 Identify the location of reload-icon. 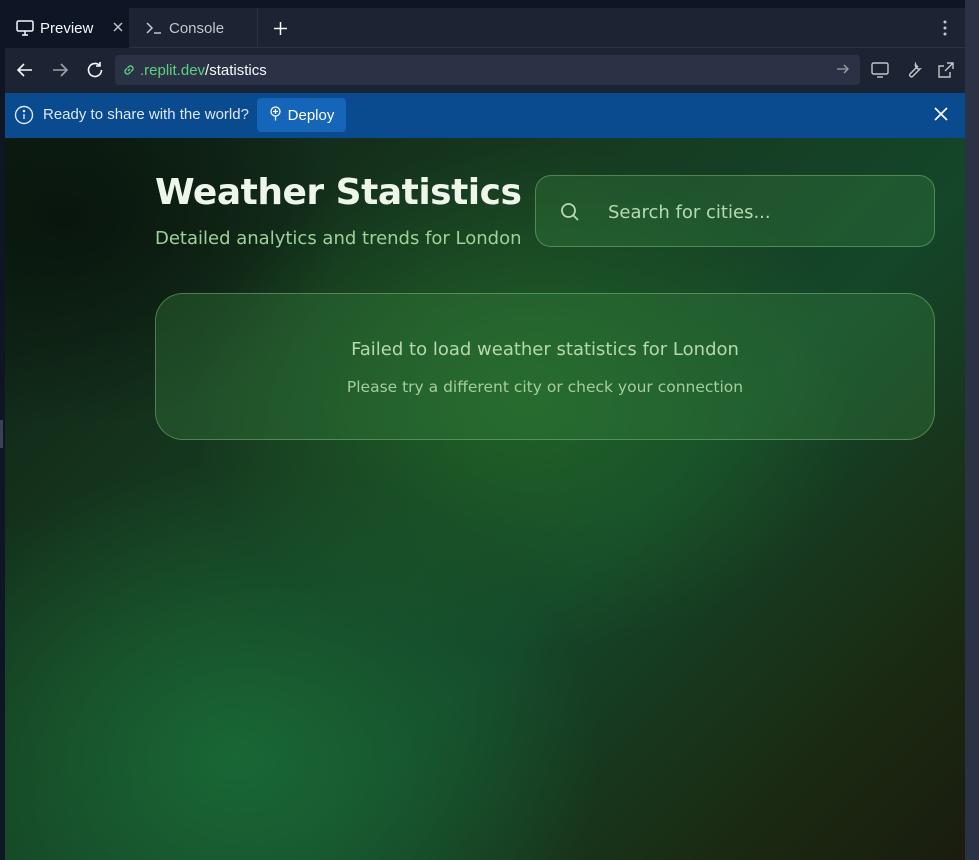
(95, 70).